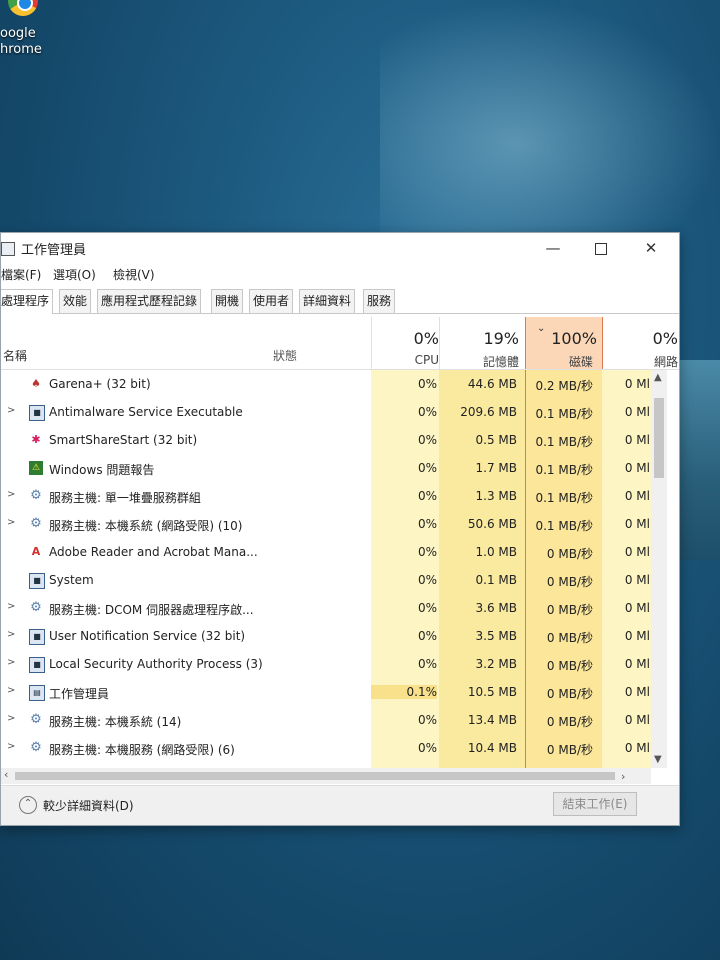  I want to click on process-name: 服務主機: 單一堆疊服務群組, so click(125, 498).